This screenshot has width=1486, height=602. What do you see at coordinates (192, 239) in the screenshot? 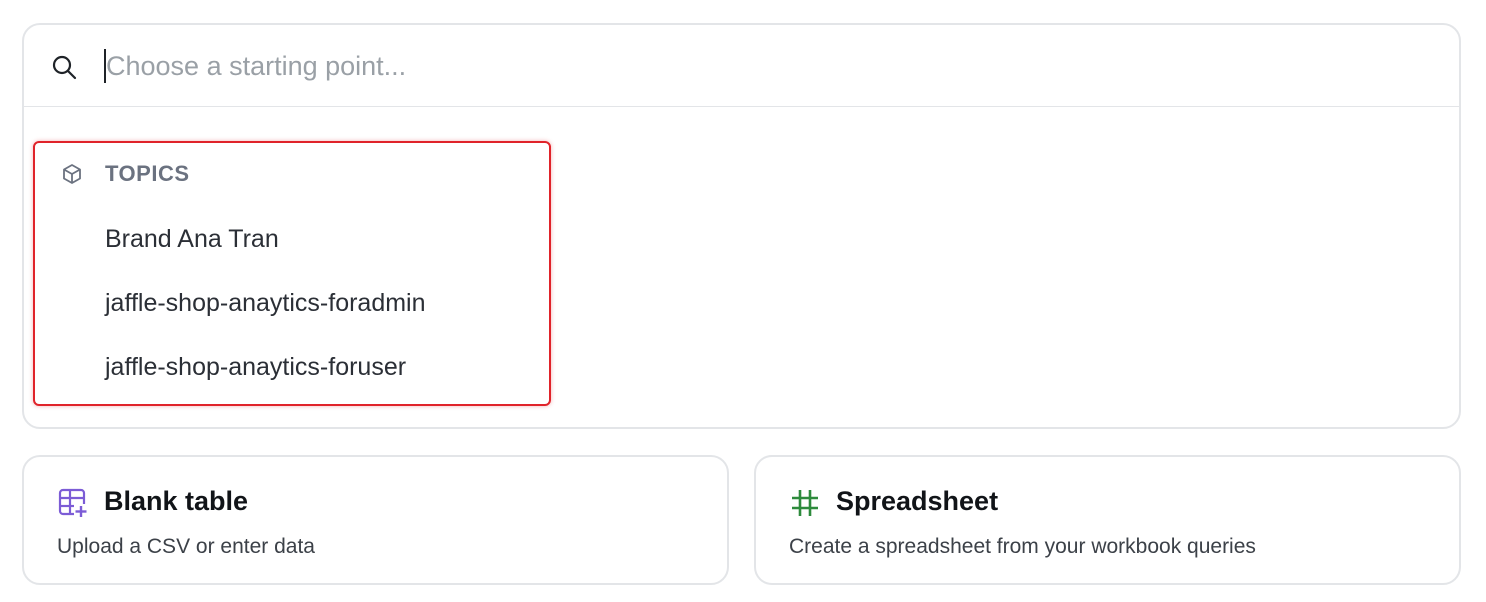
I see `topic-item-brand-ana-tran: Brand Ana Tran` at bounding box center [192, 239].